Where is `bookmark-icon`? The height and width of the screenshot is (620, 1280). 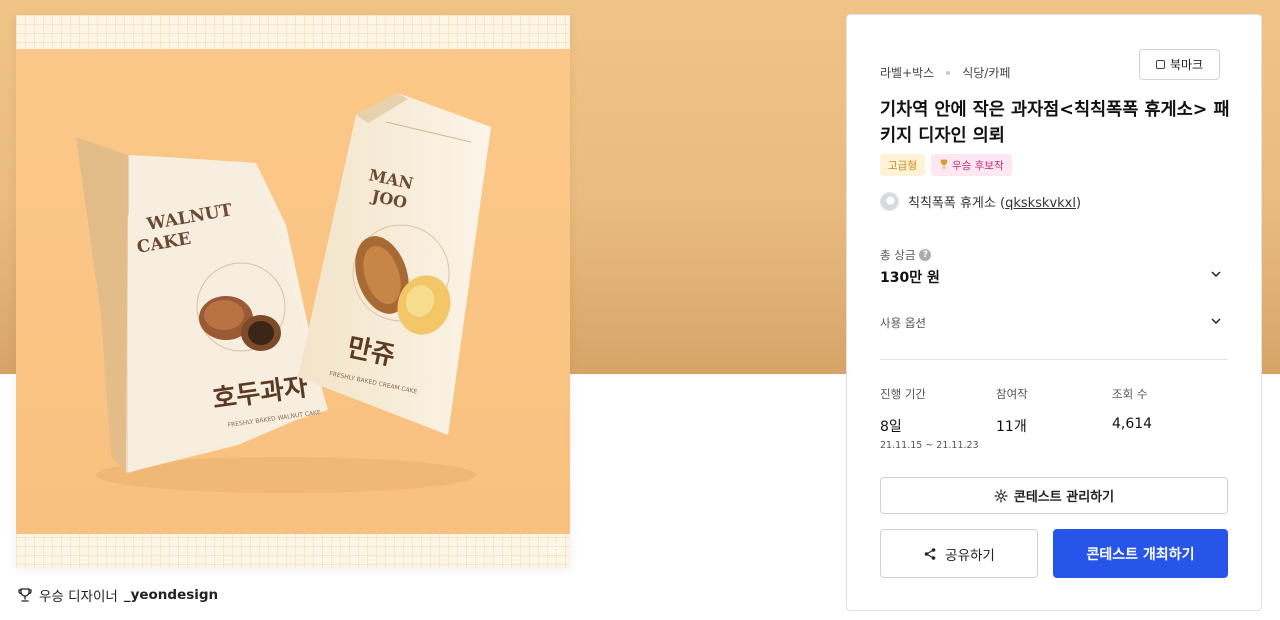 bookmark-icon is located at coordinates (1160, 64).